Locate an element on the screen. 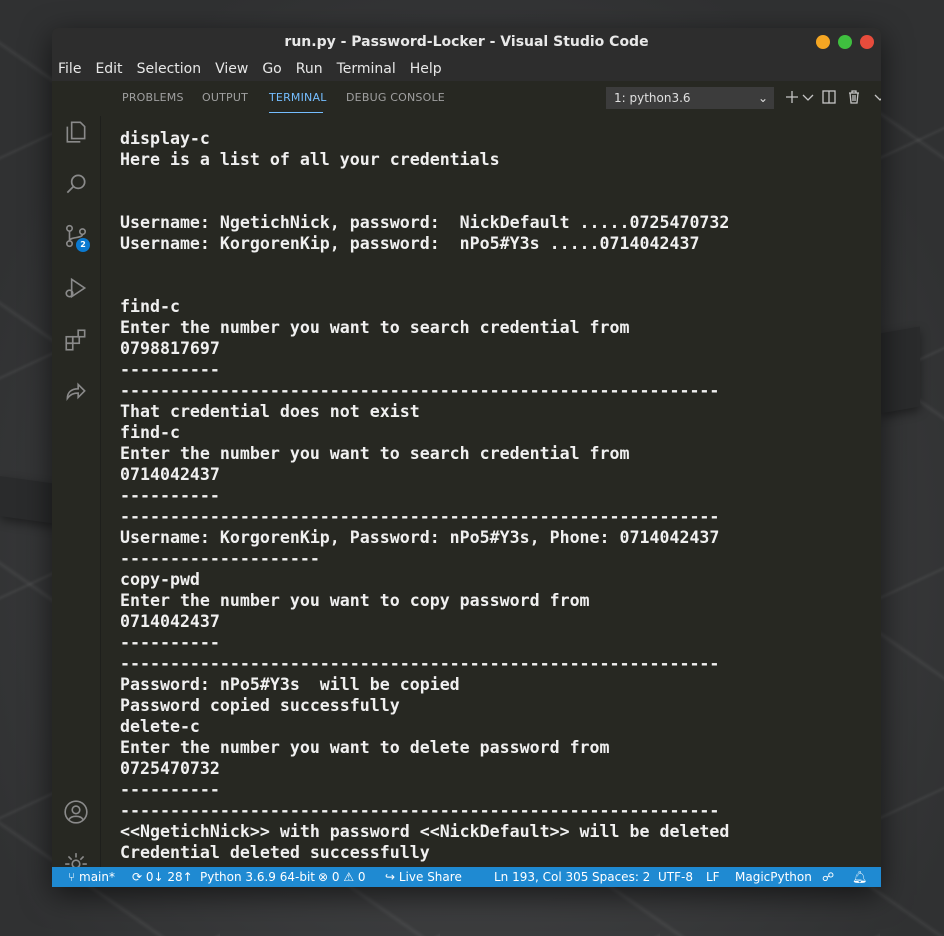 The image size is (944, 936). active-tab-indicator is located at coordinates (296, 112).